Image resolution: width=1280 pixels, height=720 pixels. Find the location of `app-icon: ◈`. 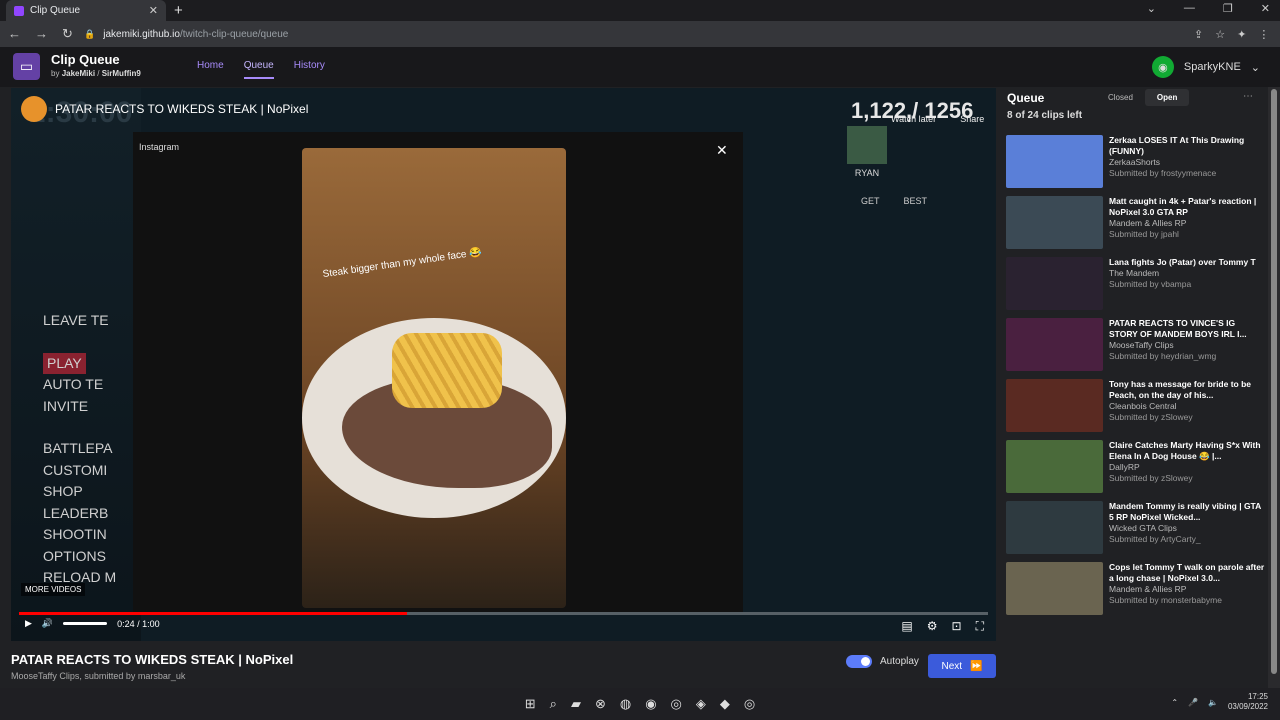

app-icon: ◈ is located at coordinates (701, 704).